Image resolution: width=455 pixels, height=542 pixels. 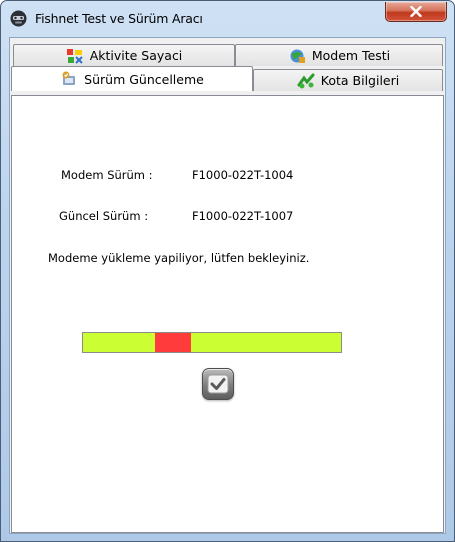 I want to click on activity-counter-icon, so click(x=74, y=56).